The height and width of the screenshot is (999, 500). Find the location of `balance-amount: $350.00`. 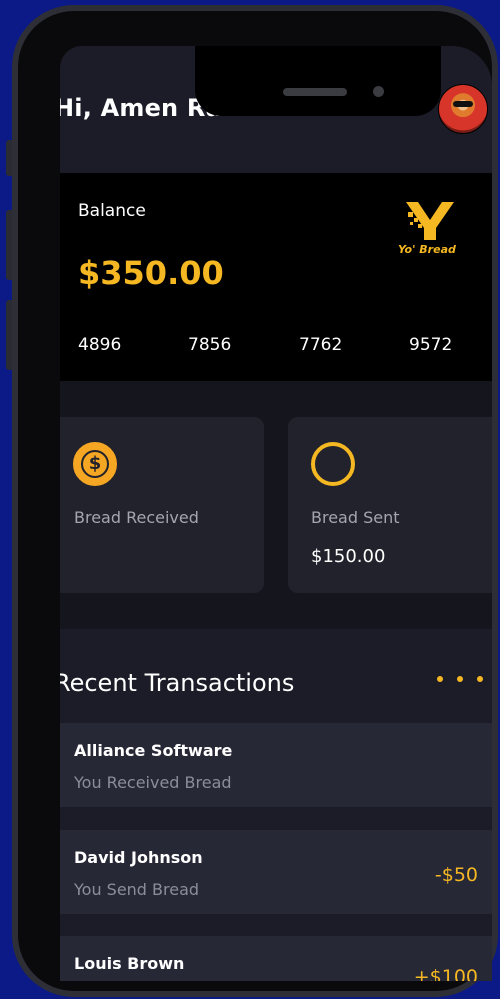

balance-amount: $350.00 is located at coordinates (151, 273).